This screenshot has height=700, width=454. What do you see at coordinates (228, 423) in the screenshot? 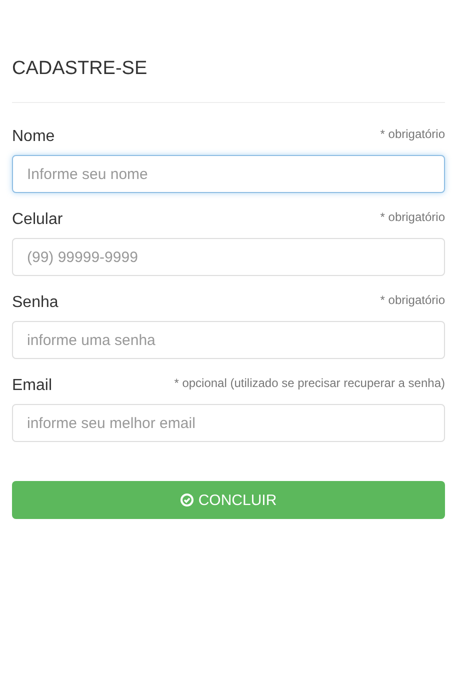
I see `input-field: informe seu melhor email` at bounding box center [228, 423].